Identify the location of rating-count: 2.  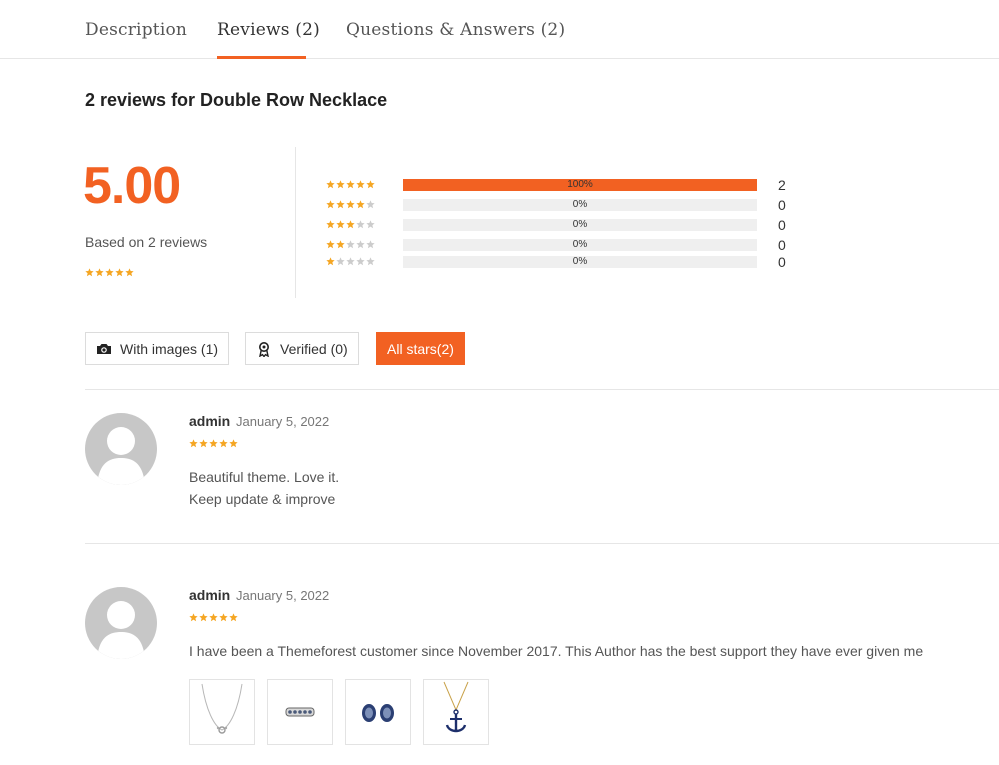
(782, 185).